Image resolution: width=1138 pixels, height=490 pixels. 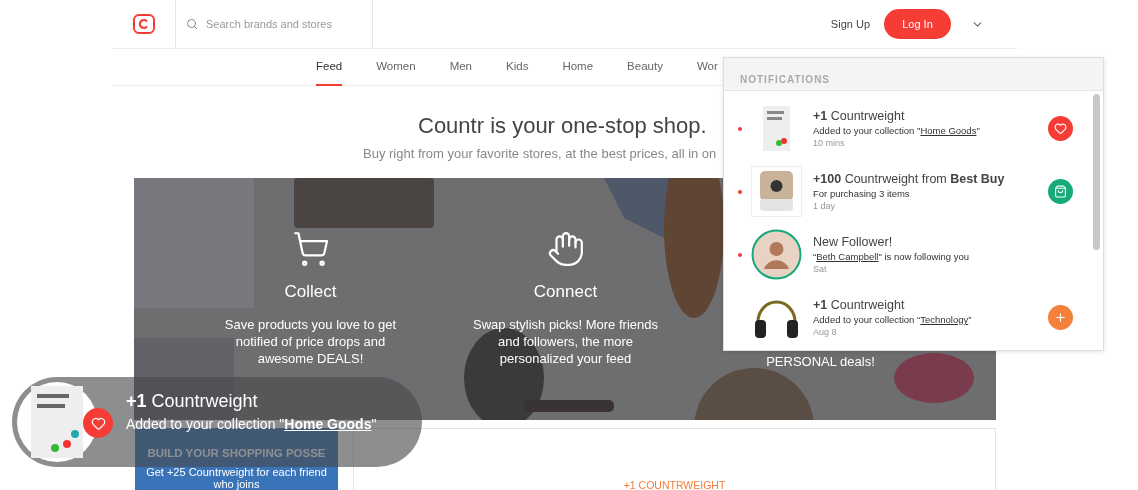 I want to click on search-icon, so click(x=192, y=24).